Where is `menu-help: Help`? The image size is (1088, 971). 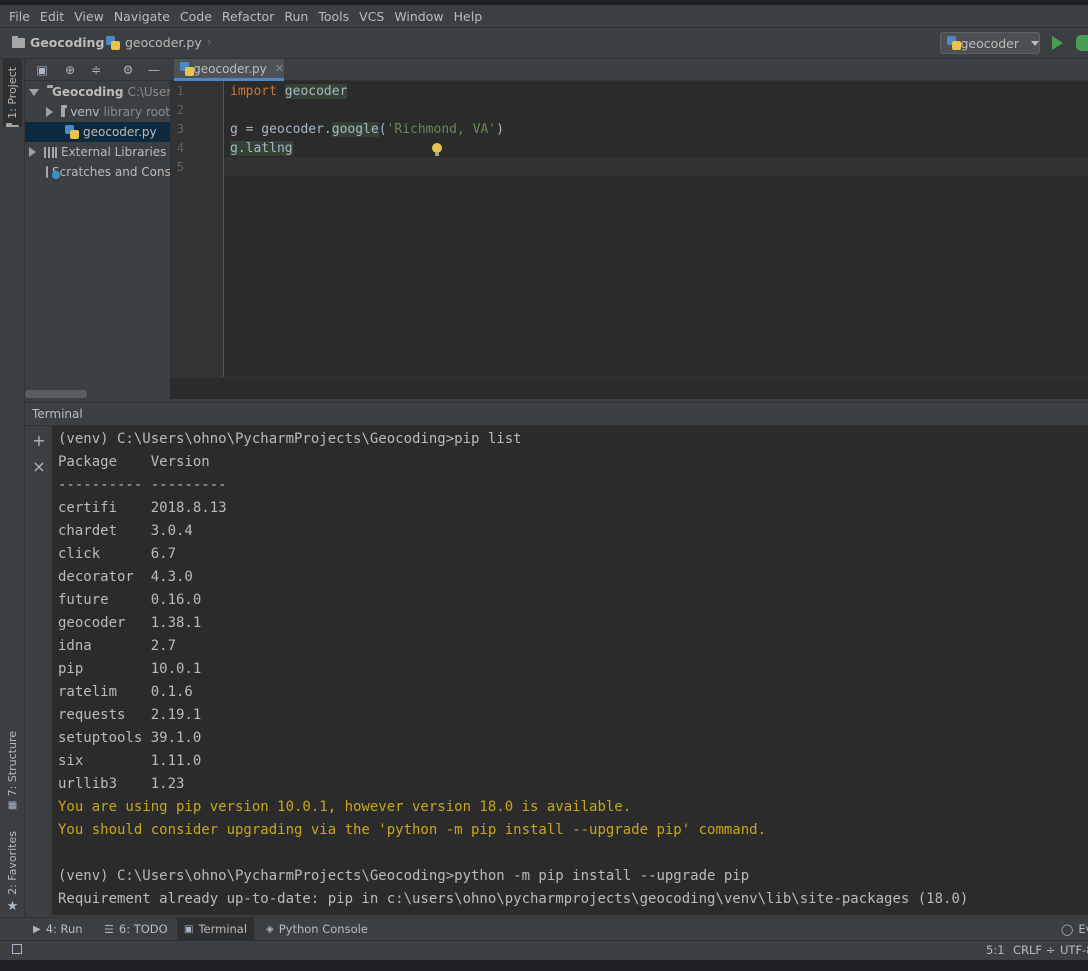
menu-help: Help is located at coordinates (468, 16).